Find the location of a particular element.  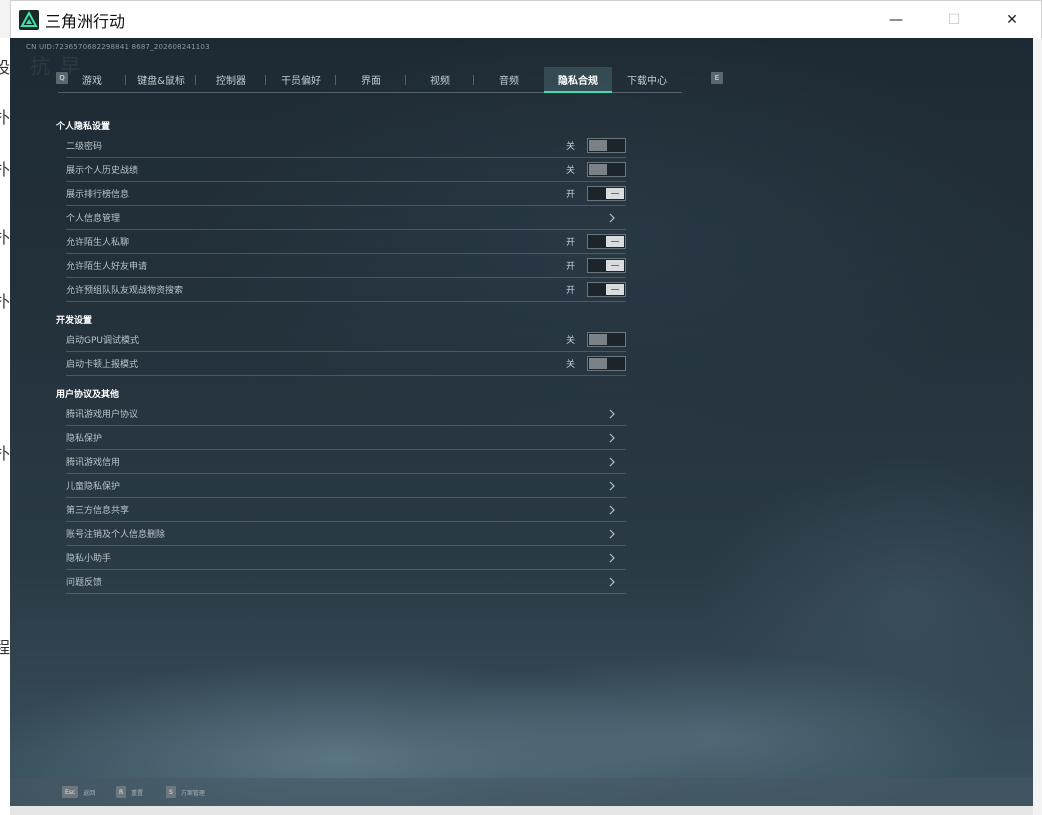

background-window-text: 程 is located at coordinates (5, 647).